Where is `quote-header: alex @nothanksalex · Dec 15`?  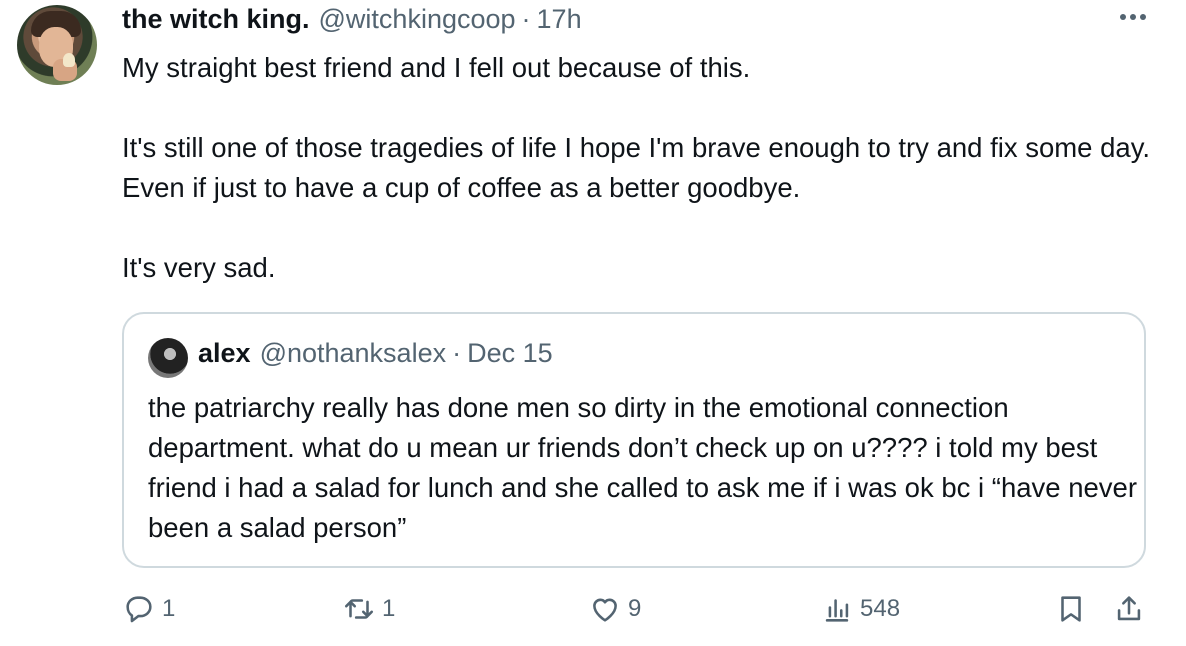 quote-header: alex @nothanksalex · Dec 15 is located at coordinates (375, 353).